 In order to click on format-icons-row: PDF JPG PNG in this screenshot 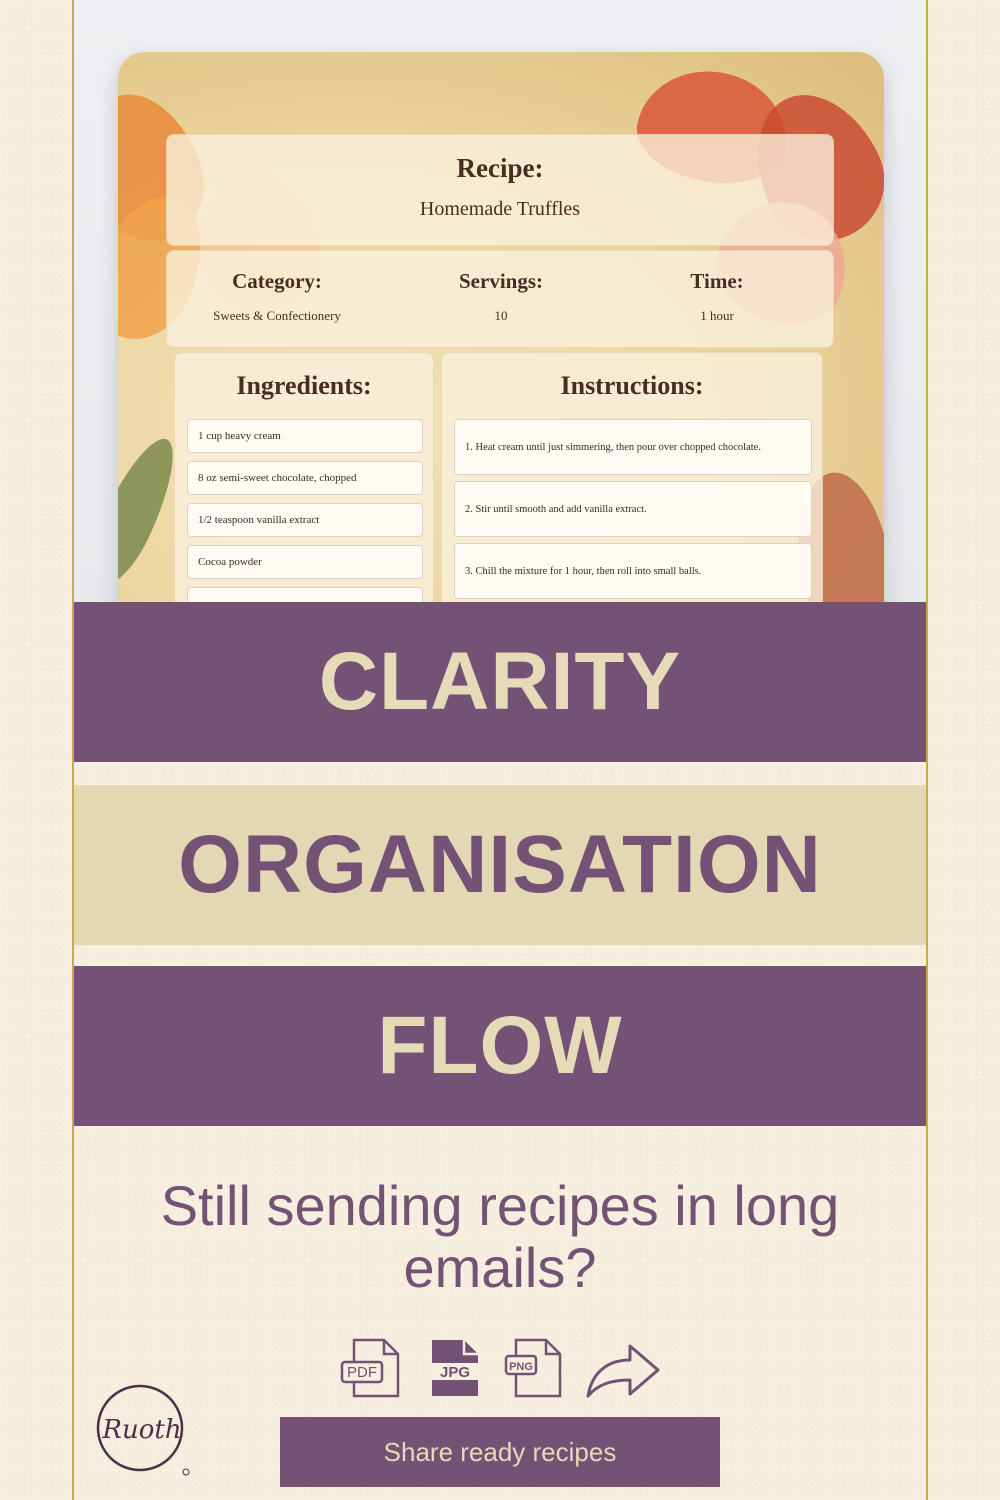, I will do `click(505, 1369)`.